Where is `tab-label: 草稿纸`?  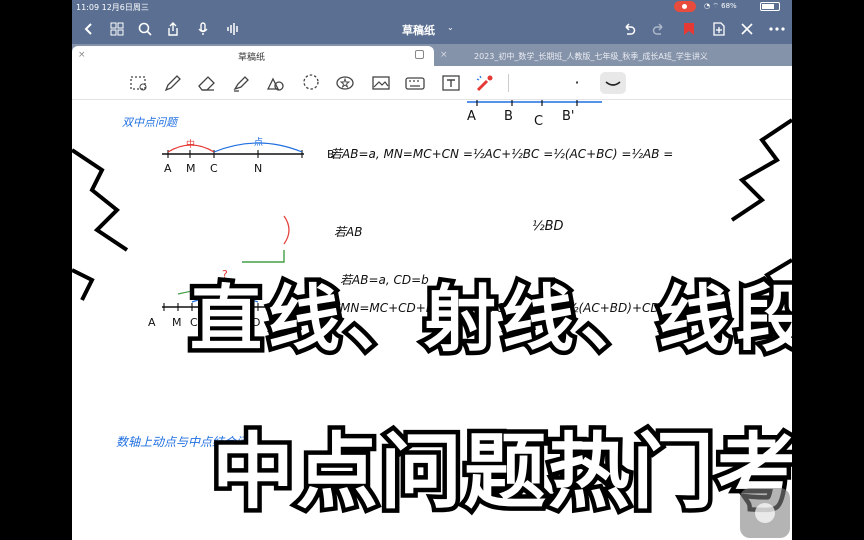
tab-label: 草稿纸 is located at coordinates (252, 58).